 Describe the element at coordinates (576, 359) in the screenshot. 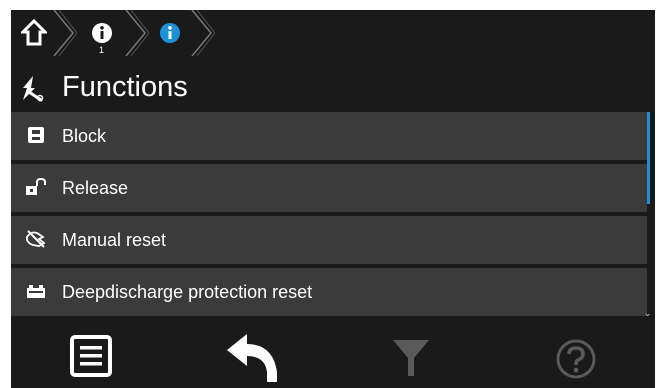

I see `help-icon` at that location.